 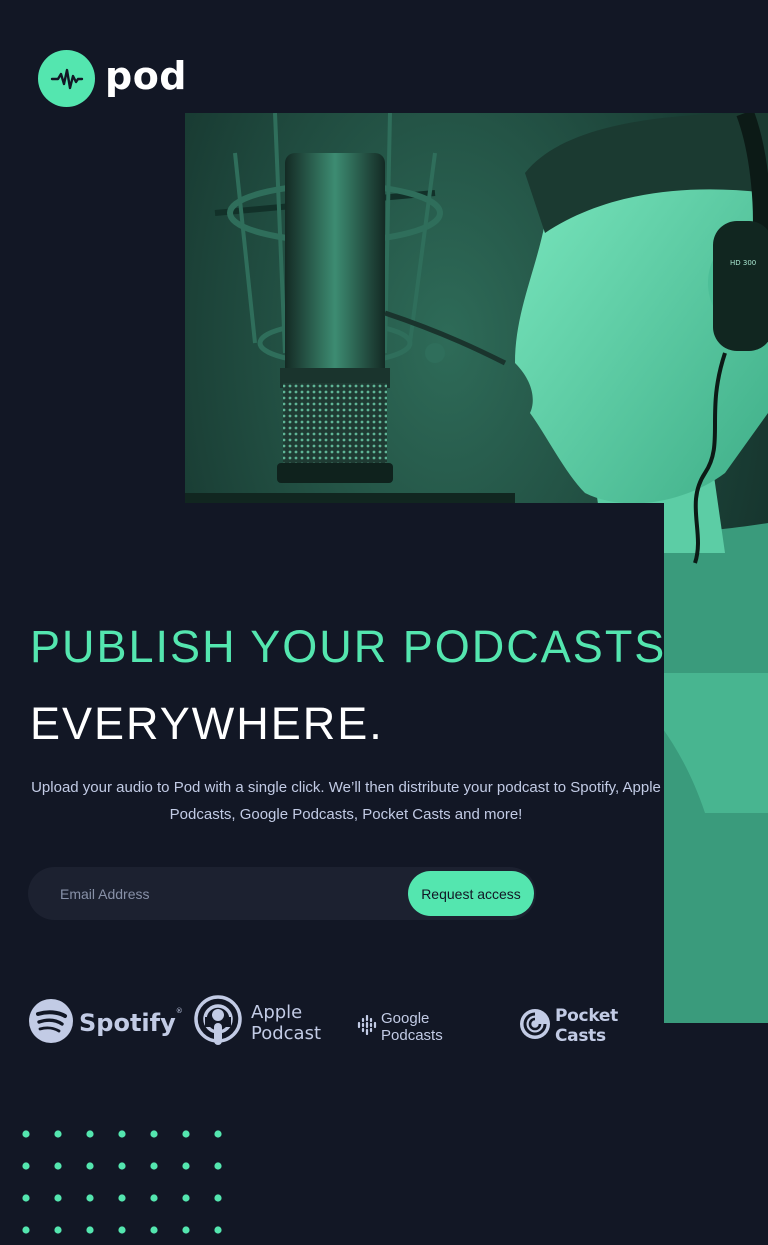 I want to click on spotify-label: Spotify, so click(x=127, y=1023).